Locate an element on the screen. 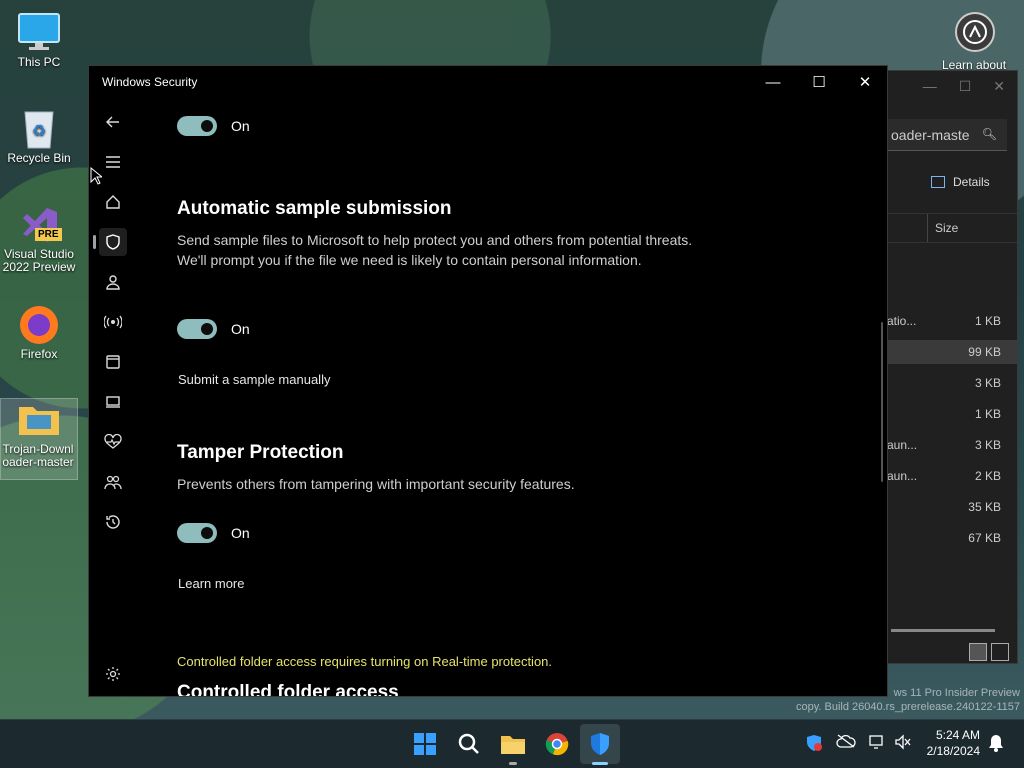 The image size is (1024, 768). details-view-icon is located at coordinates (978, 652).